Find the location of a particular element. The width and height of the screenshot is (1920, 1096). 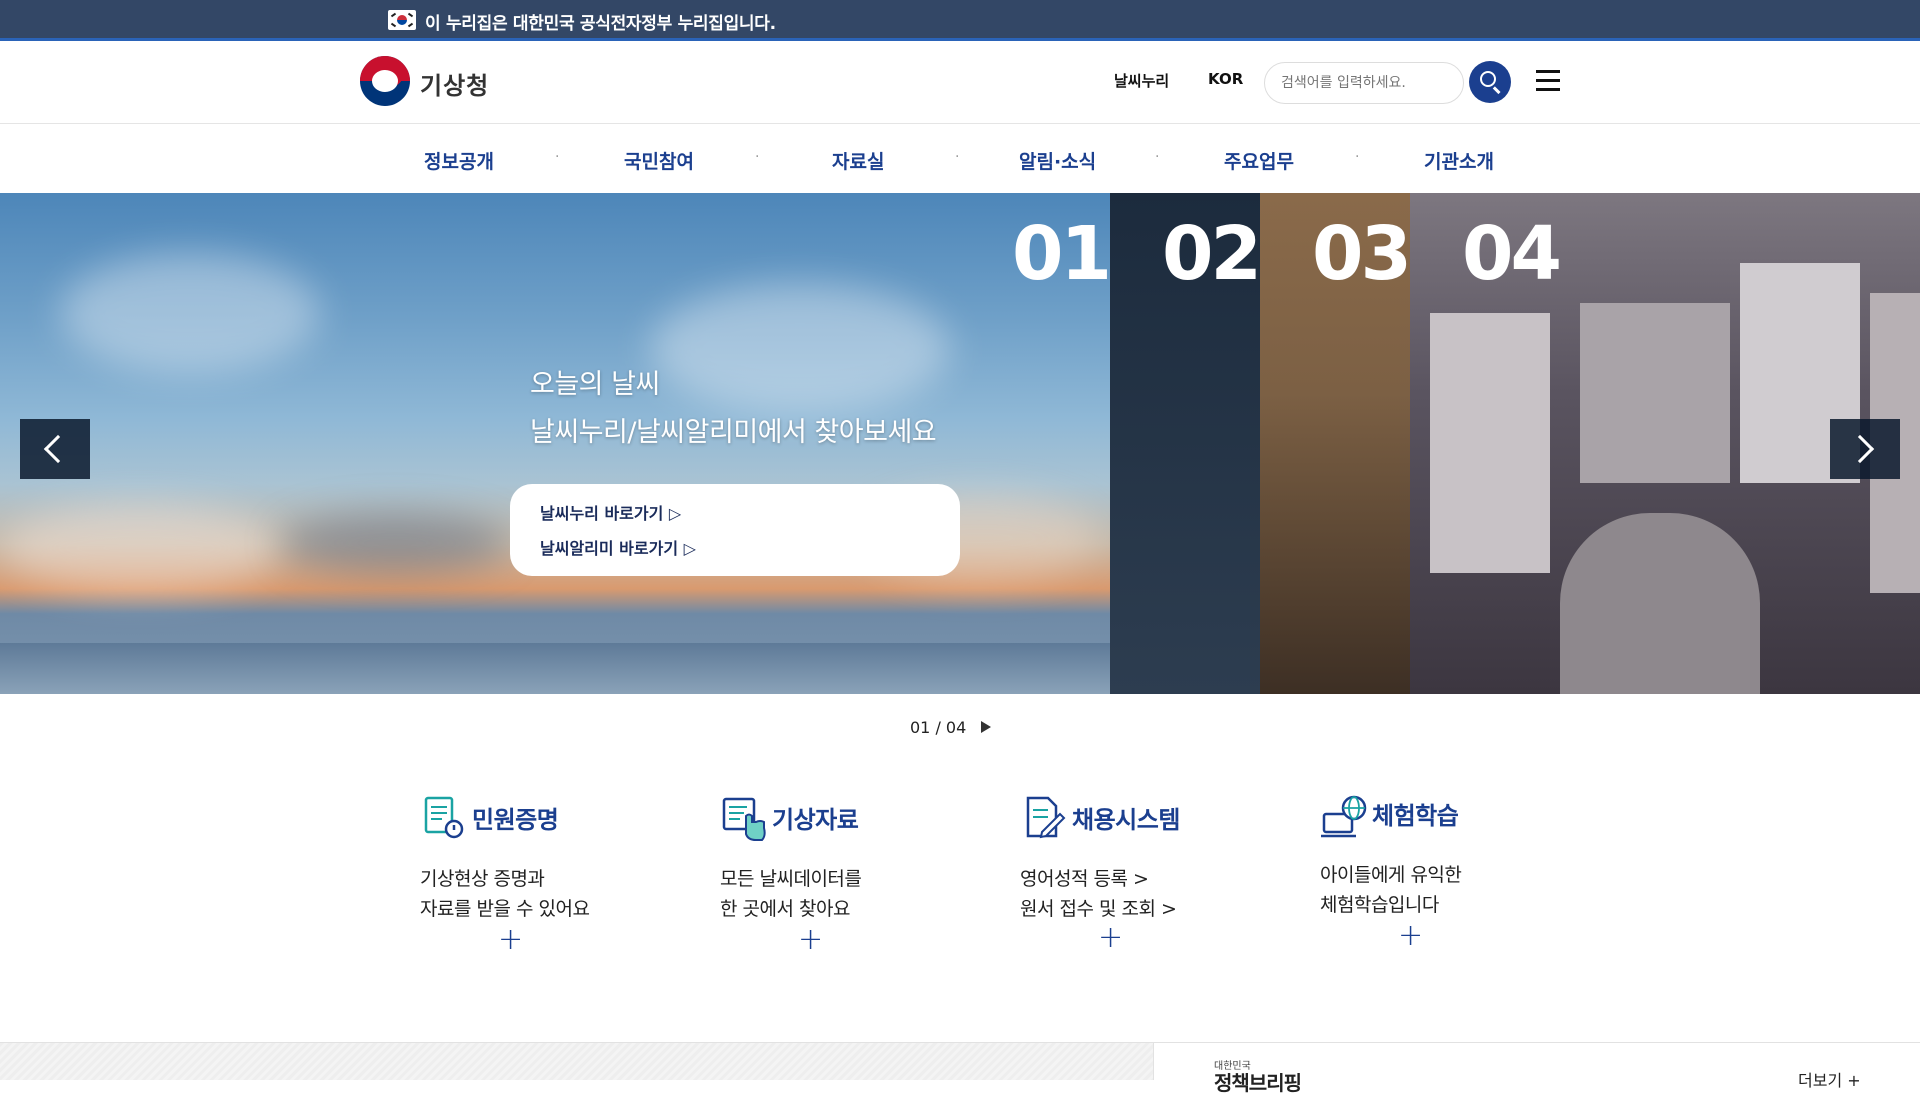

nav-item-about: 기관소개 is located at coordinates (1459, 160).